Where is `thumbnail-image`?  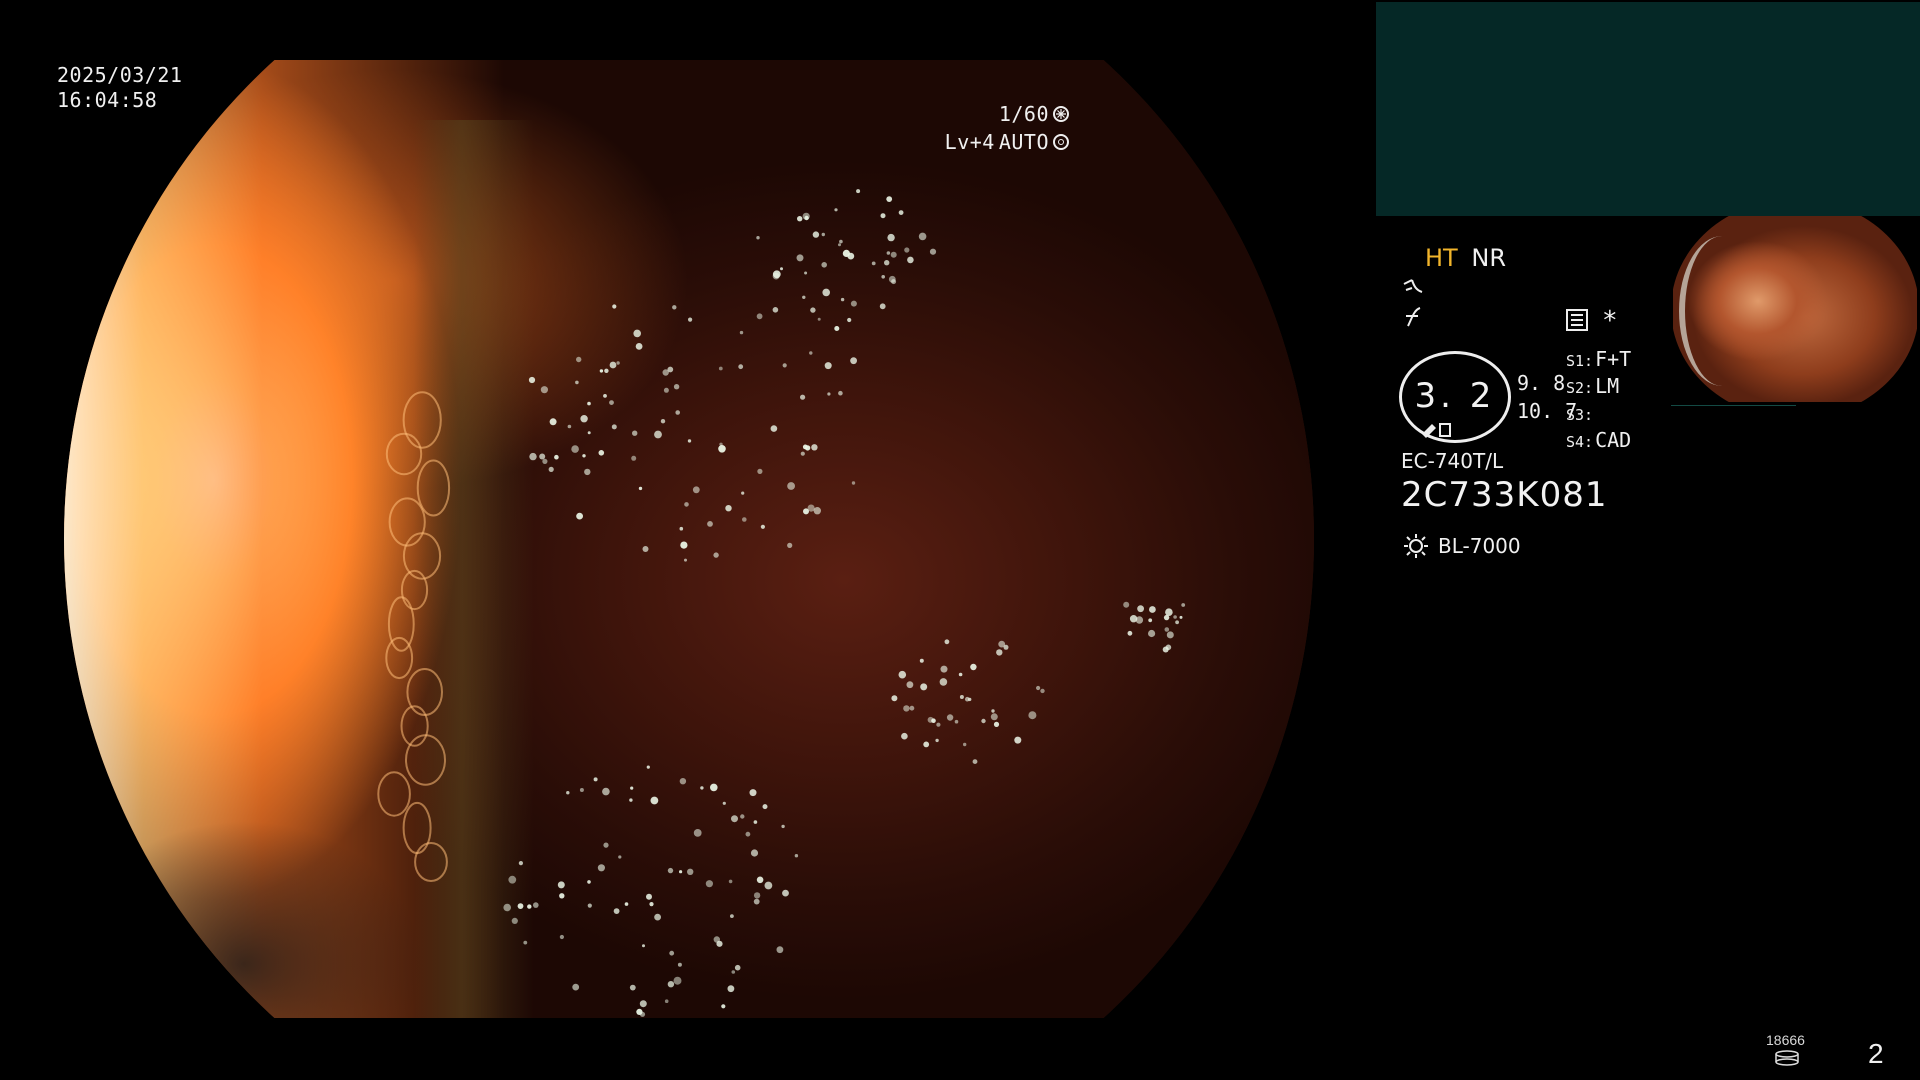
thumbnail-image is located at coordinates (1795, 309).